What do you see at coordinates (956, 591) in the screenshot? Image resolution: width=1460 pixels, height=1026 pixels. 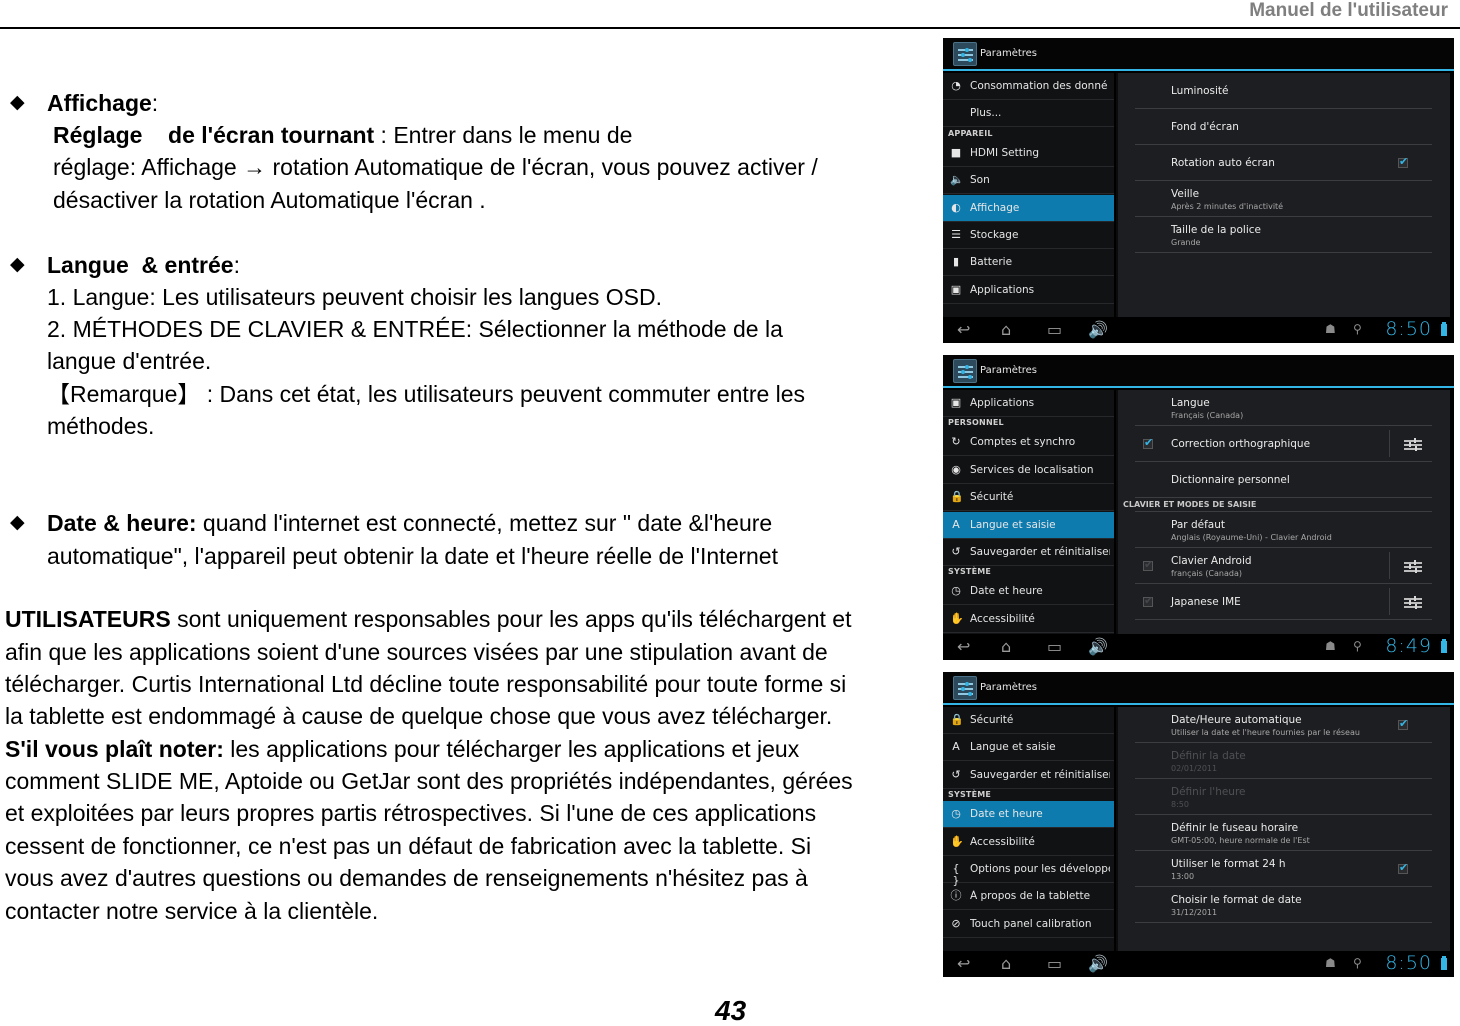 I see `clock-icon: ◷` at bounding box center [956, 591].